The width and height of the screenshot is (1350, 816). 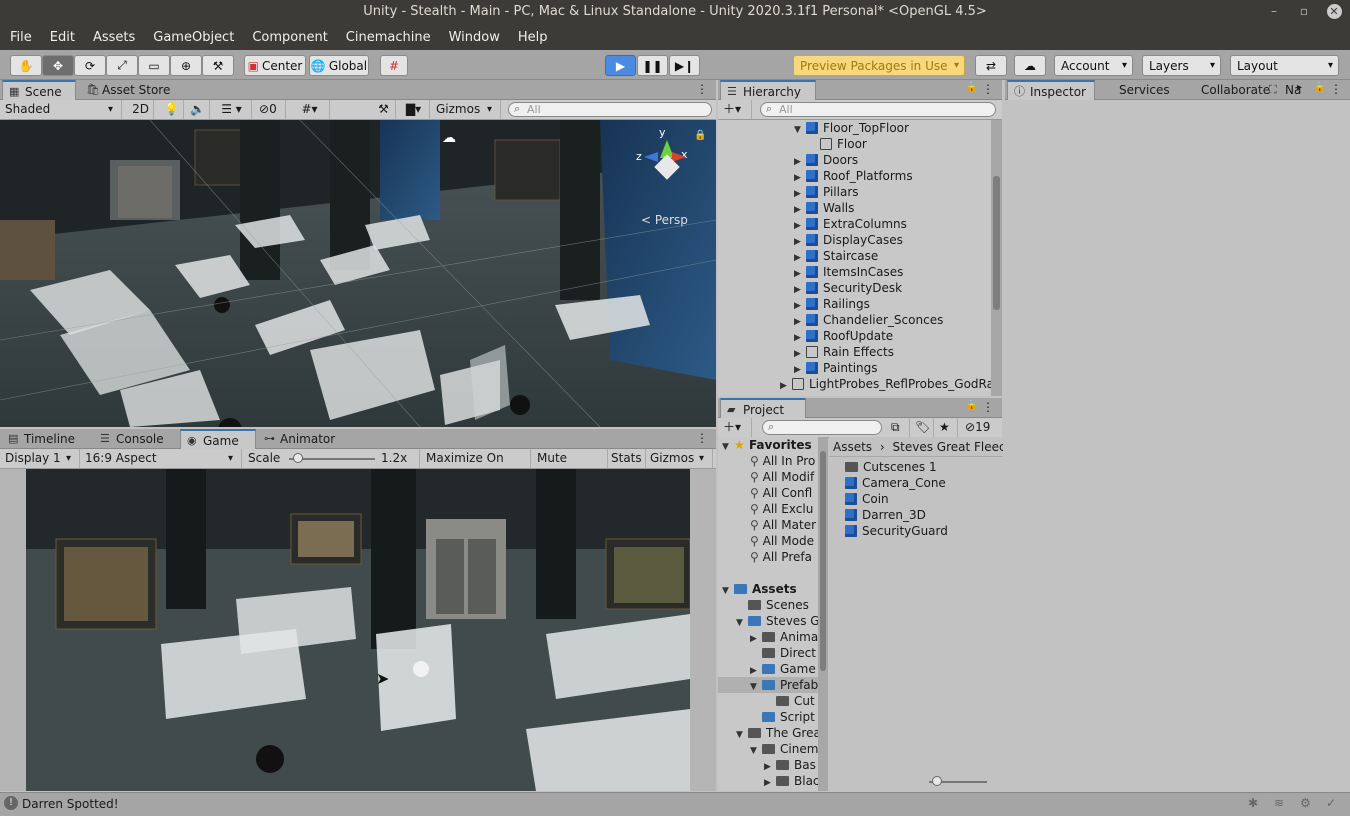 What do you see at coordinates (823, 561) in the screenshot?
I see `project-tree-scroll-thumb` at bounding box center [823, 561].